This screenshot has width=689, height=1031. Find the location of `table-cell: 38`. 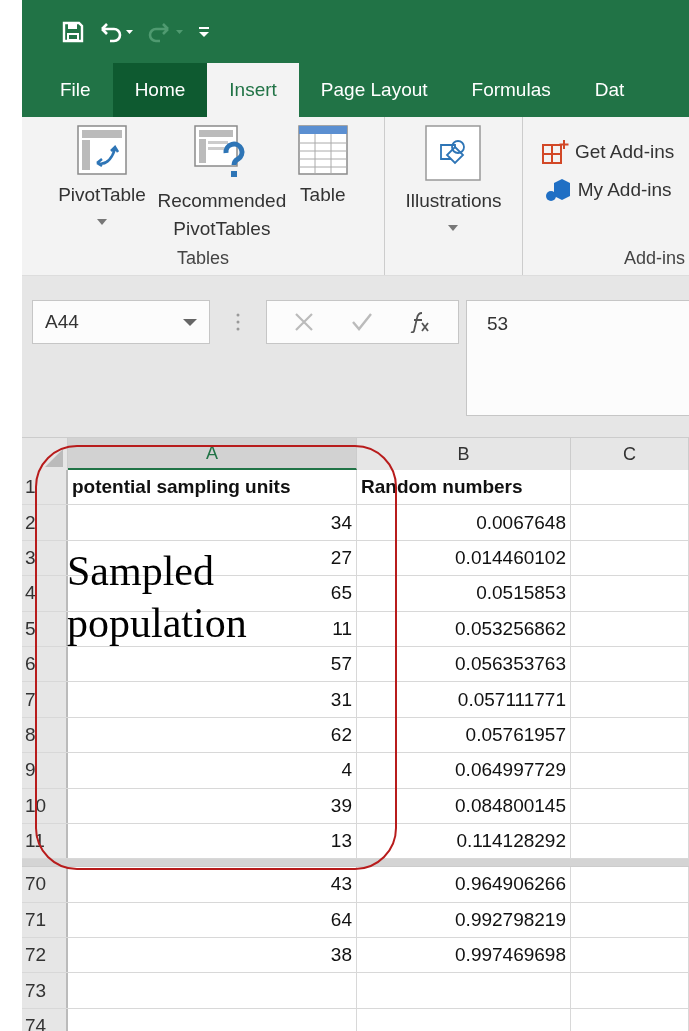

table-cell: 38 is located at coordinates (341, 955).